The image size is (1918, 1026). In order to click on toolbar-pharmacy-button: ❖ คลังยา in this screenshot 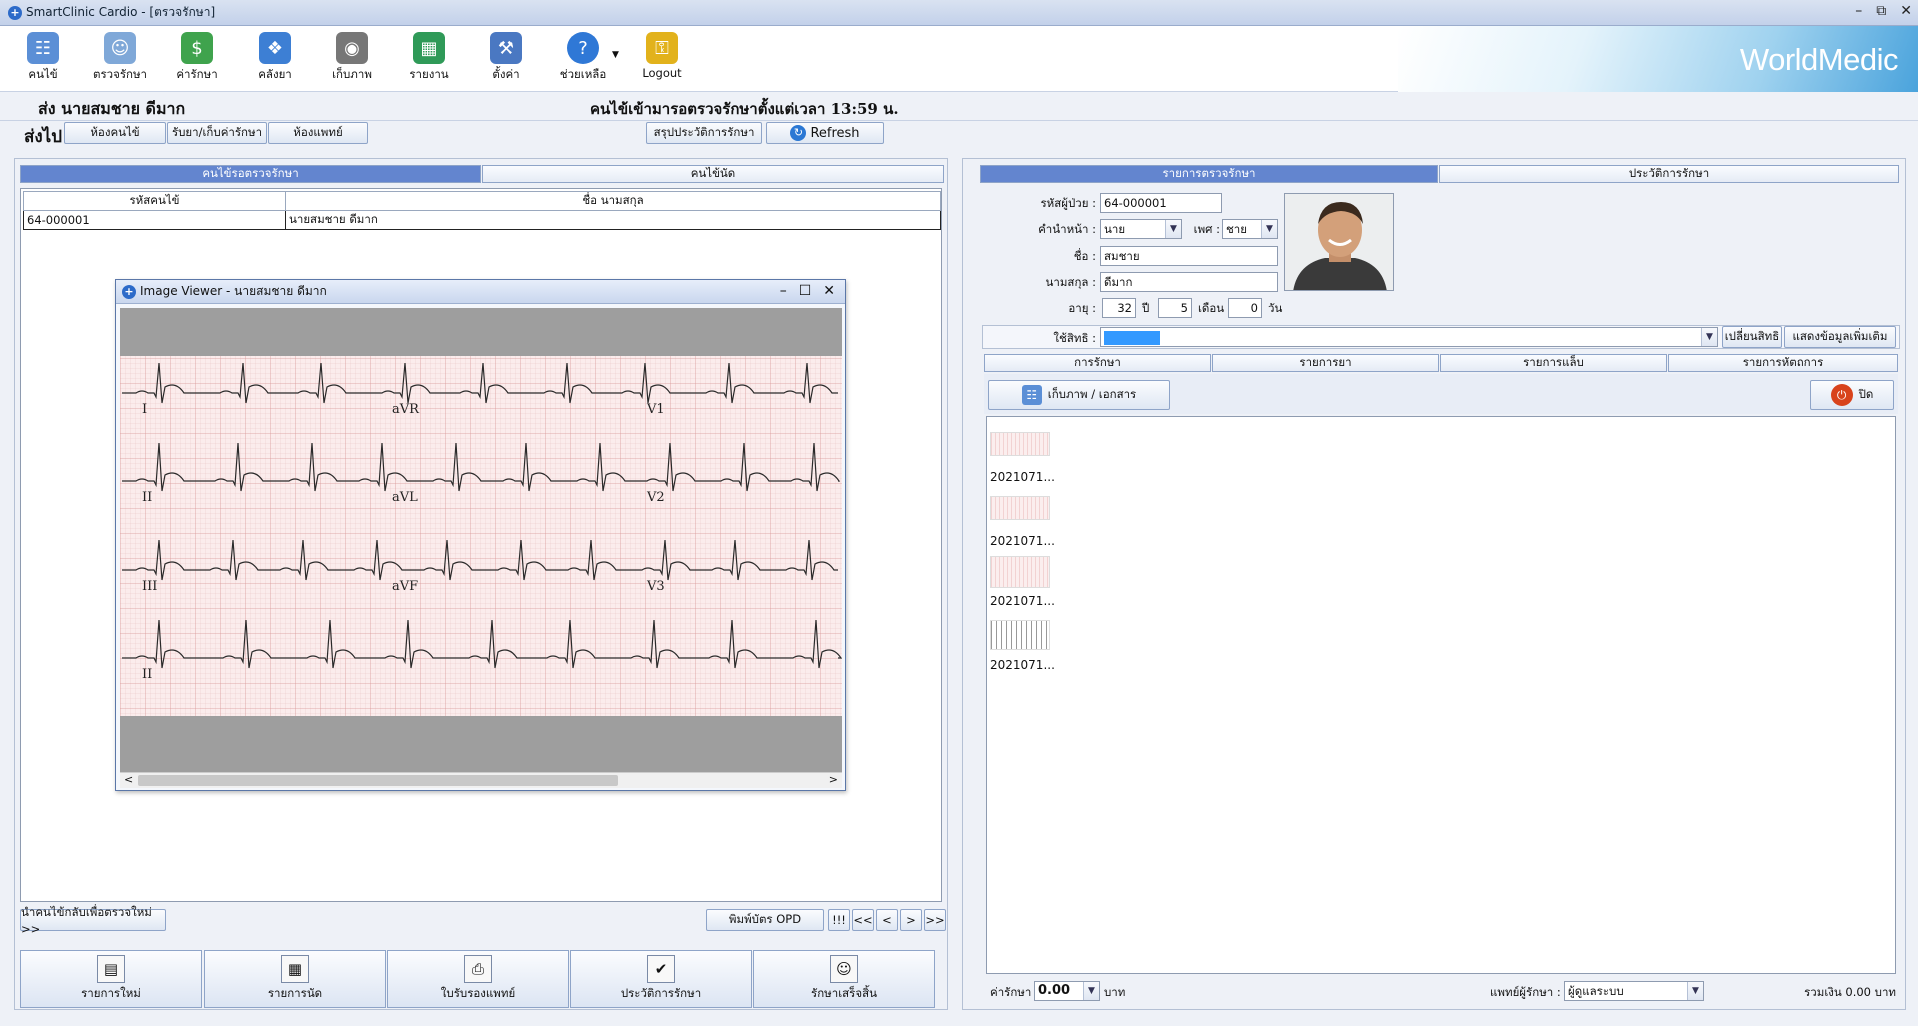, I will do `click(275, 61)`.